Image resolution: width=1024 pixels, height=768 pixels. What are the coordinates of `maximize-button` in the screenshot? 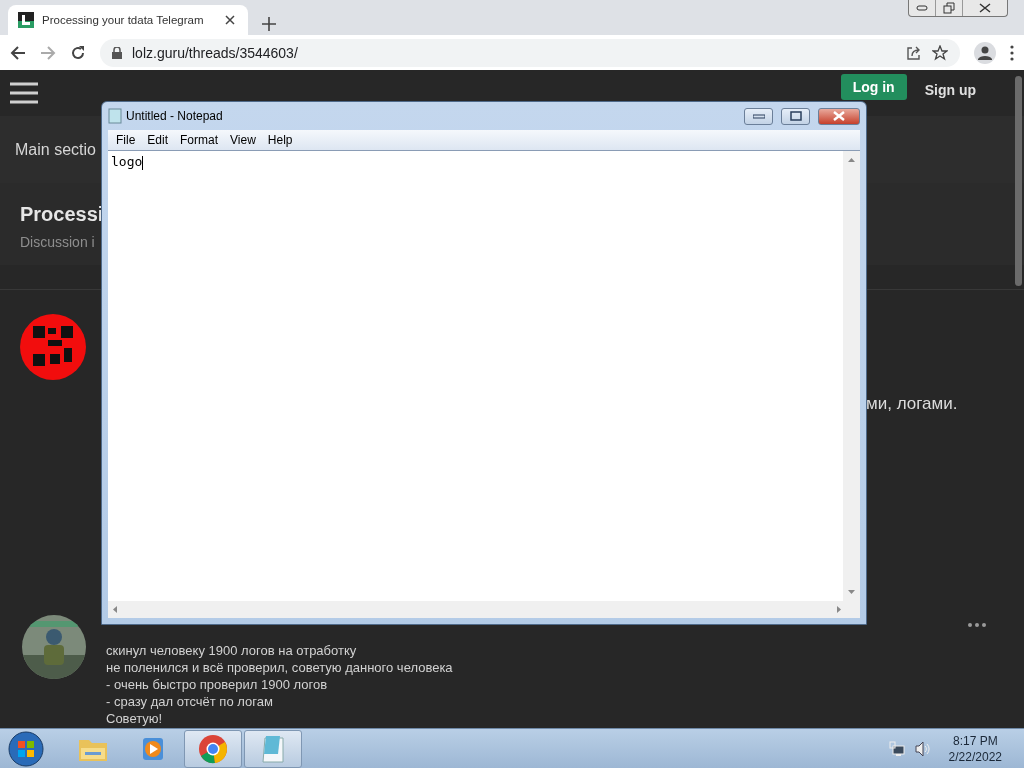 It's located at (795, 116).